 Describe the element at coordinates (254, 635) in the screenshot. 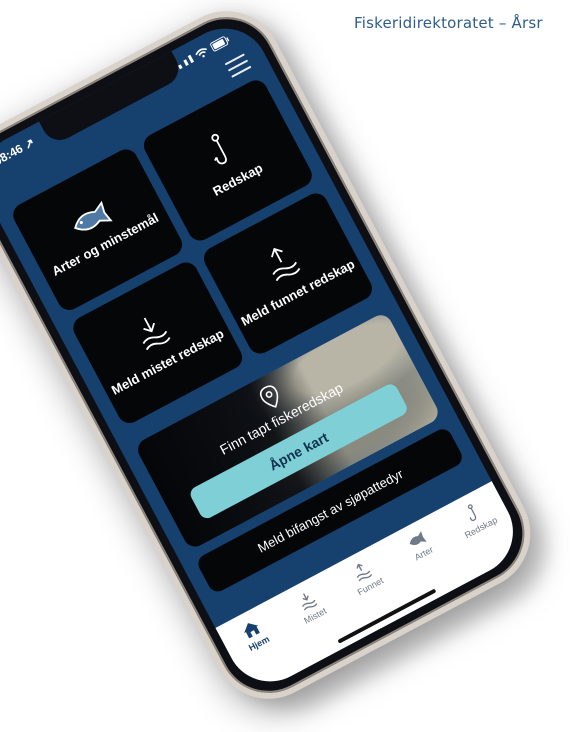

I see `tab-home: Hjem` at that location.